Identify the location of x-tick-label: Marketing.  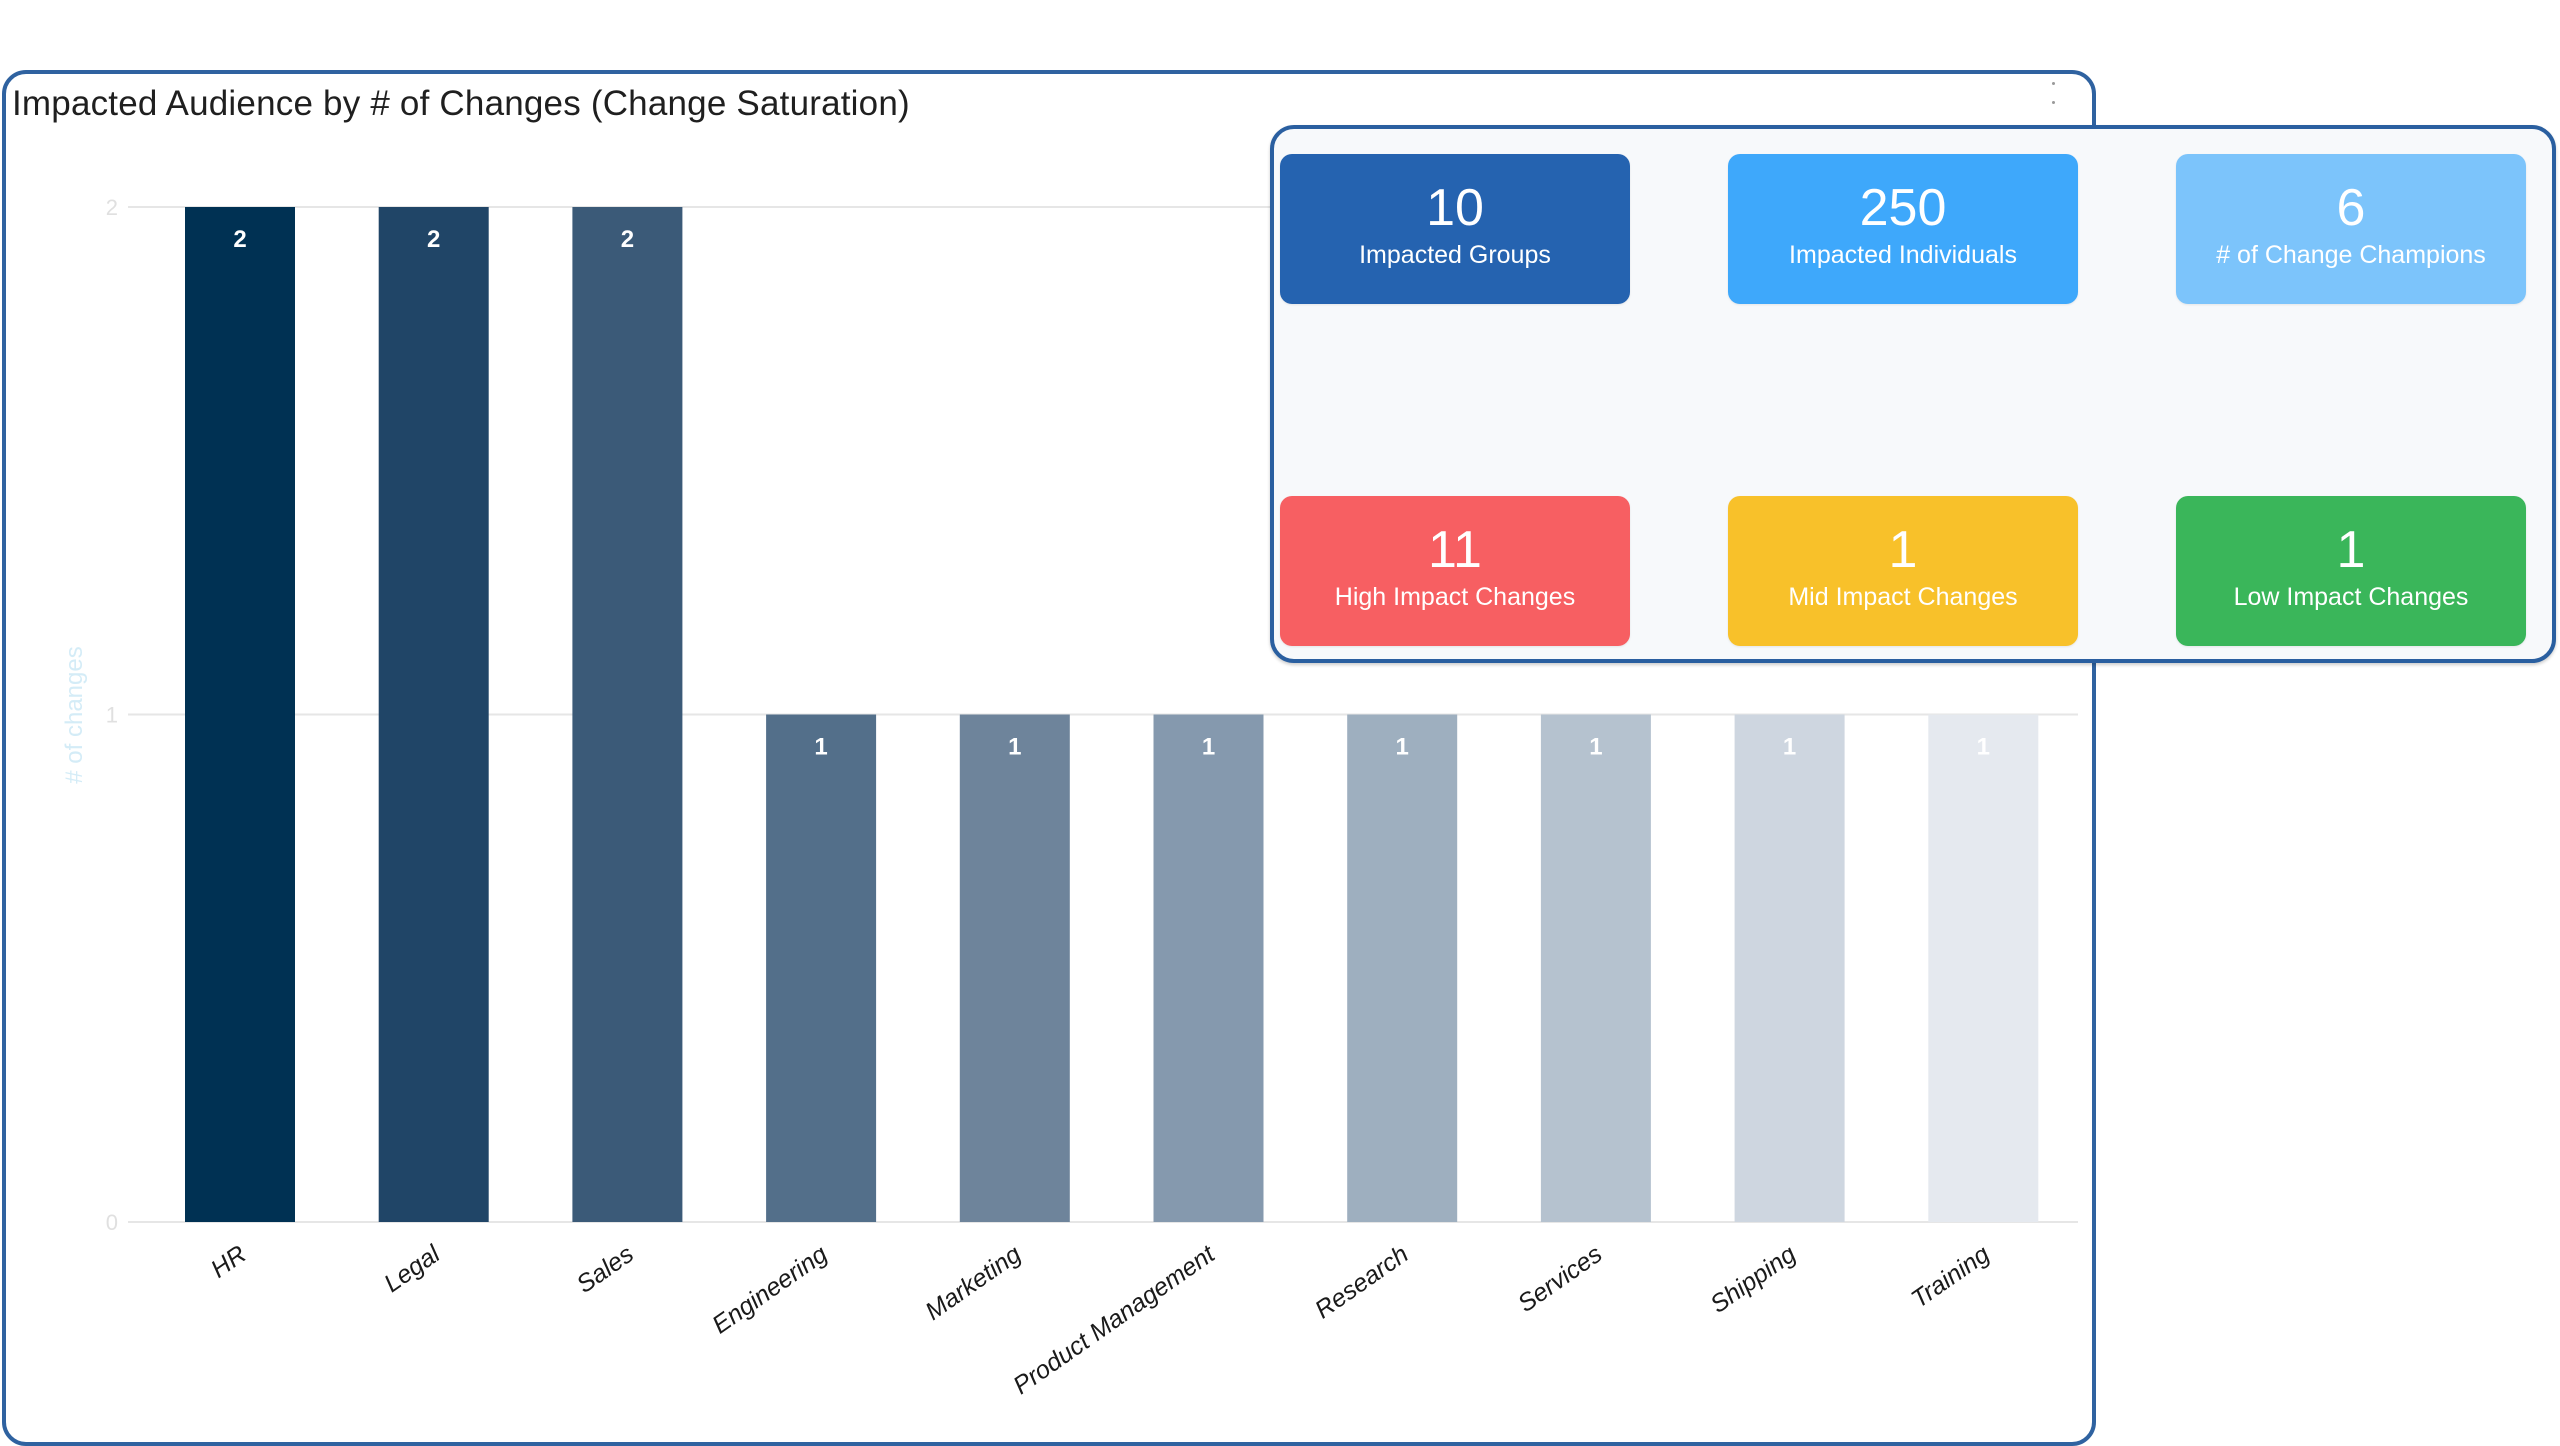
(973, 1283).